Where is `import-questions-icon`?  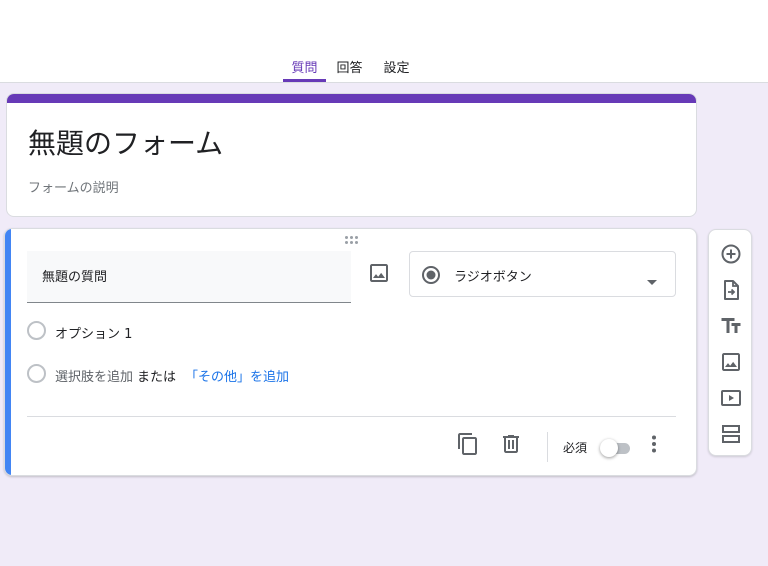
import-questions-icon is located at coordinates (731, 290).